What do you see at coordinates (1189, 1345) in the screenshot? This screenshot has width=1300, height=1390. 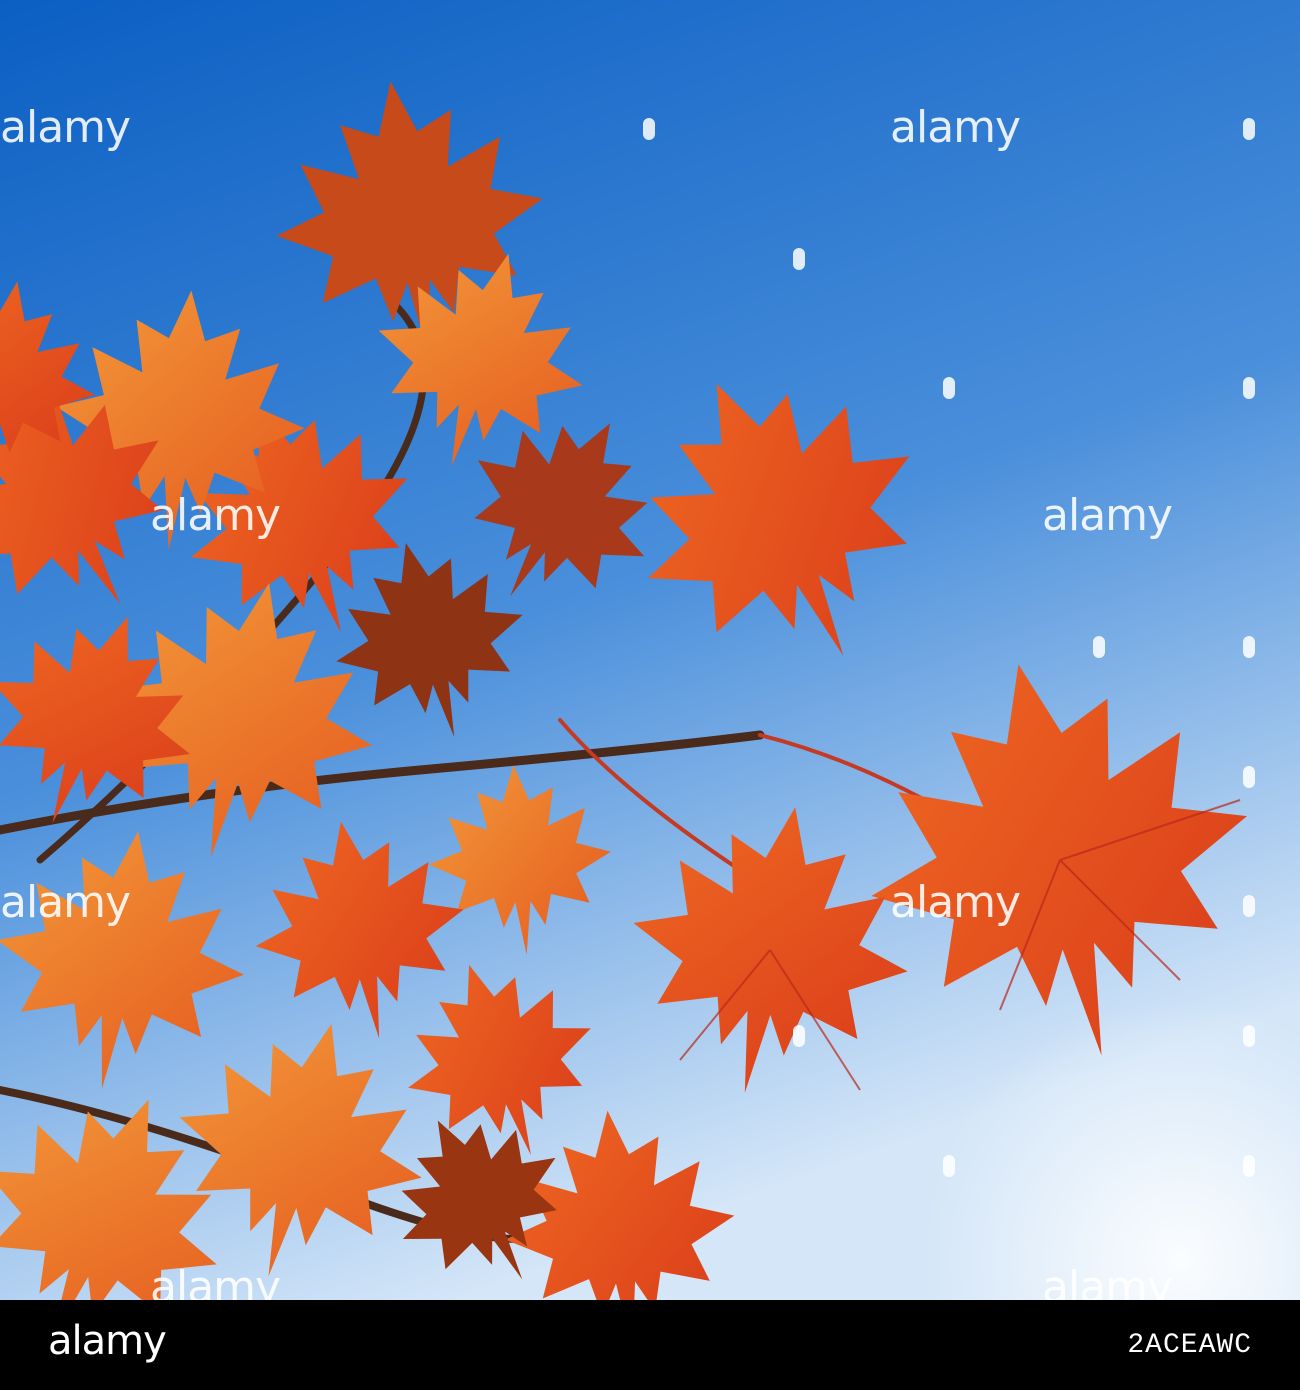 I see `image-code: 2ACEAWC` at bounding box center [1189, 1345].